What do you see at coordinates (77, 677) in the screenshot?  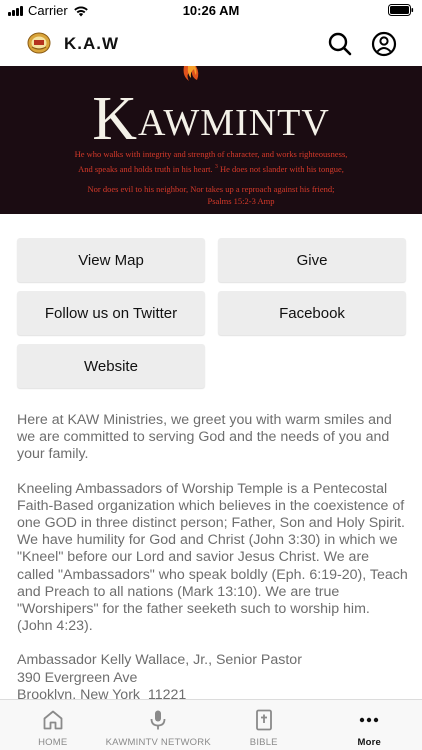 I see `street-line: 390 Evergreen Ave` at bounding box center [77, 677].